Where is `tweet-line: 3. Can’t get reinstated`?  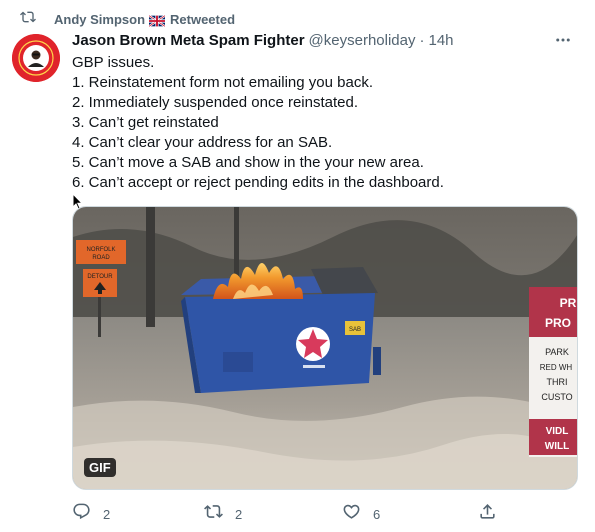
tweet-line: 3. Can’t get reinstated is located at coordinates (145, 122).